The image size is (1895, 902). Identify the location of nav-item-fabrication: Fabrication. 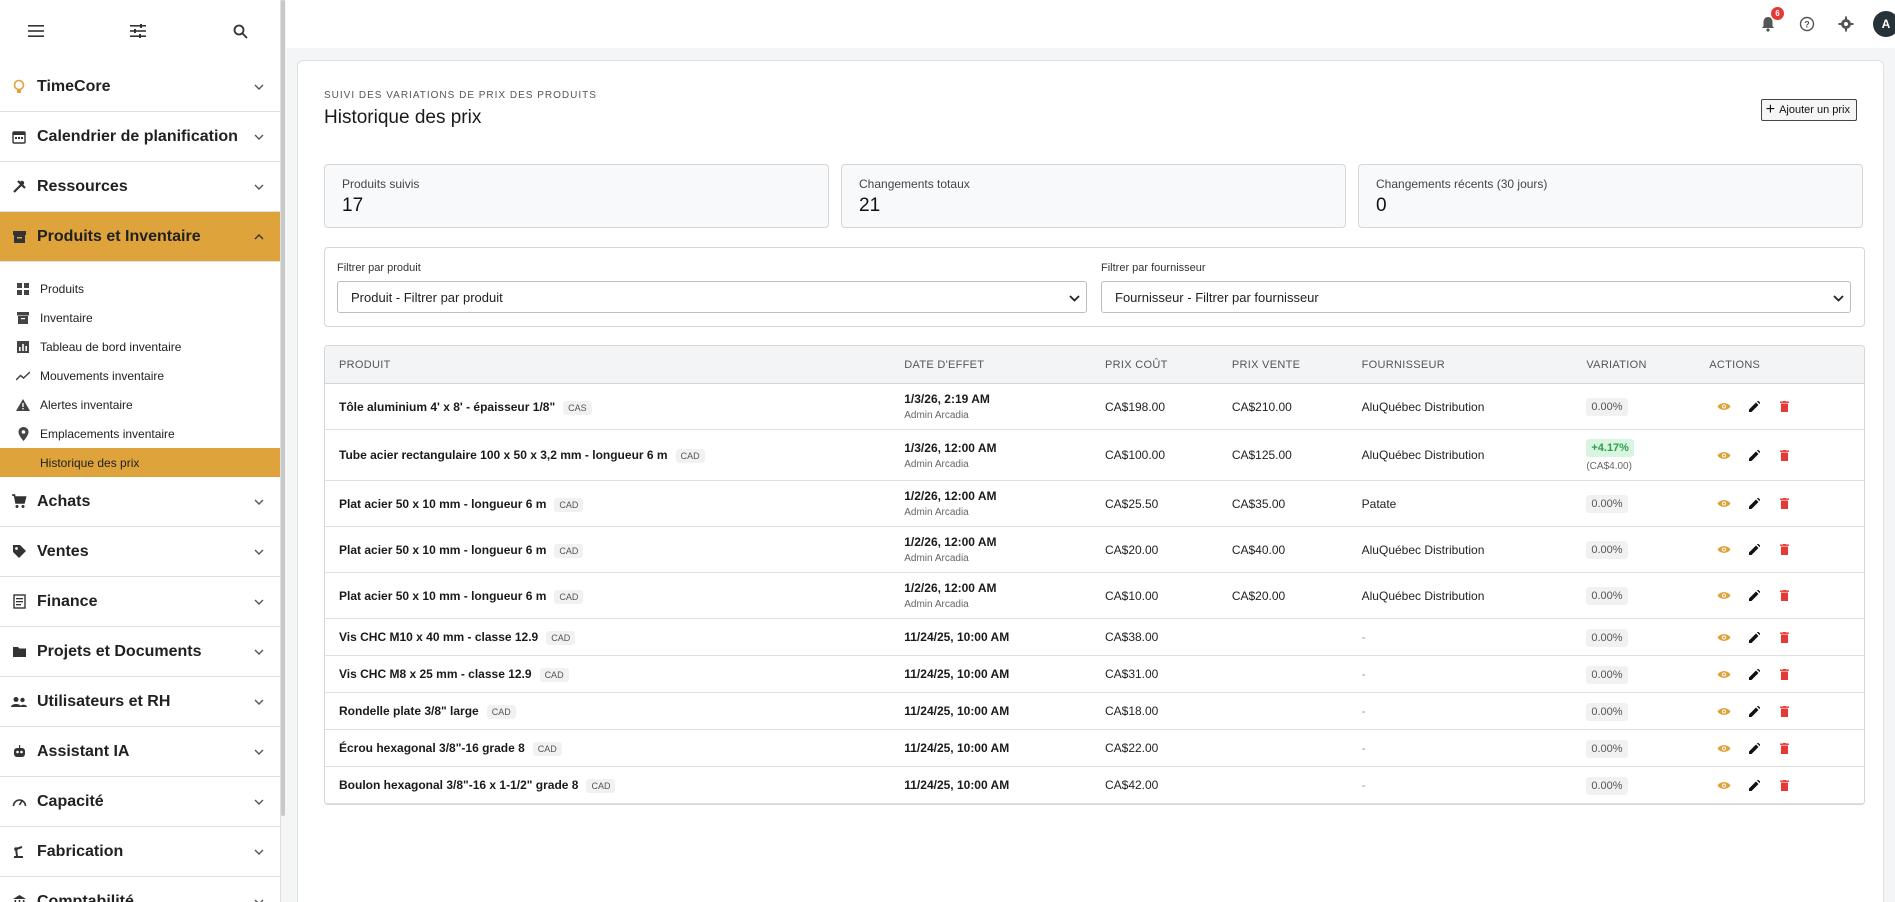
(140, 852).